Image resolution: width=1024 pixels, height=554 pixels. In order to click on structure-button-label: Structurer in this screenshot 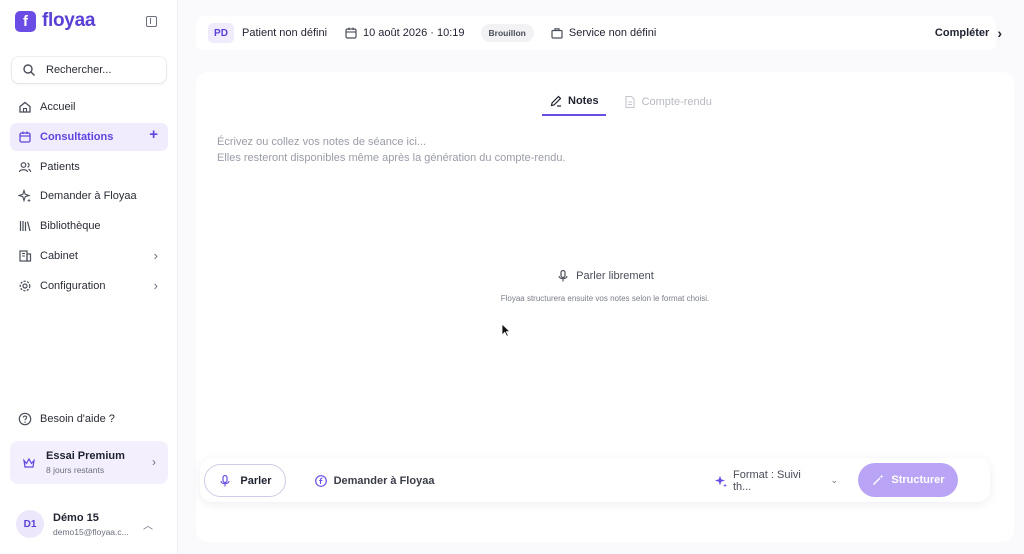, I will do `click(918, 480)`.